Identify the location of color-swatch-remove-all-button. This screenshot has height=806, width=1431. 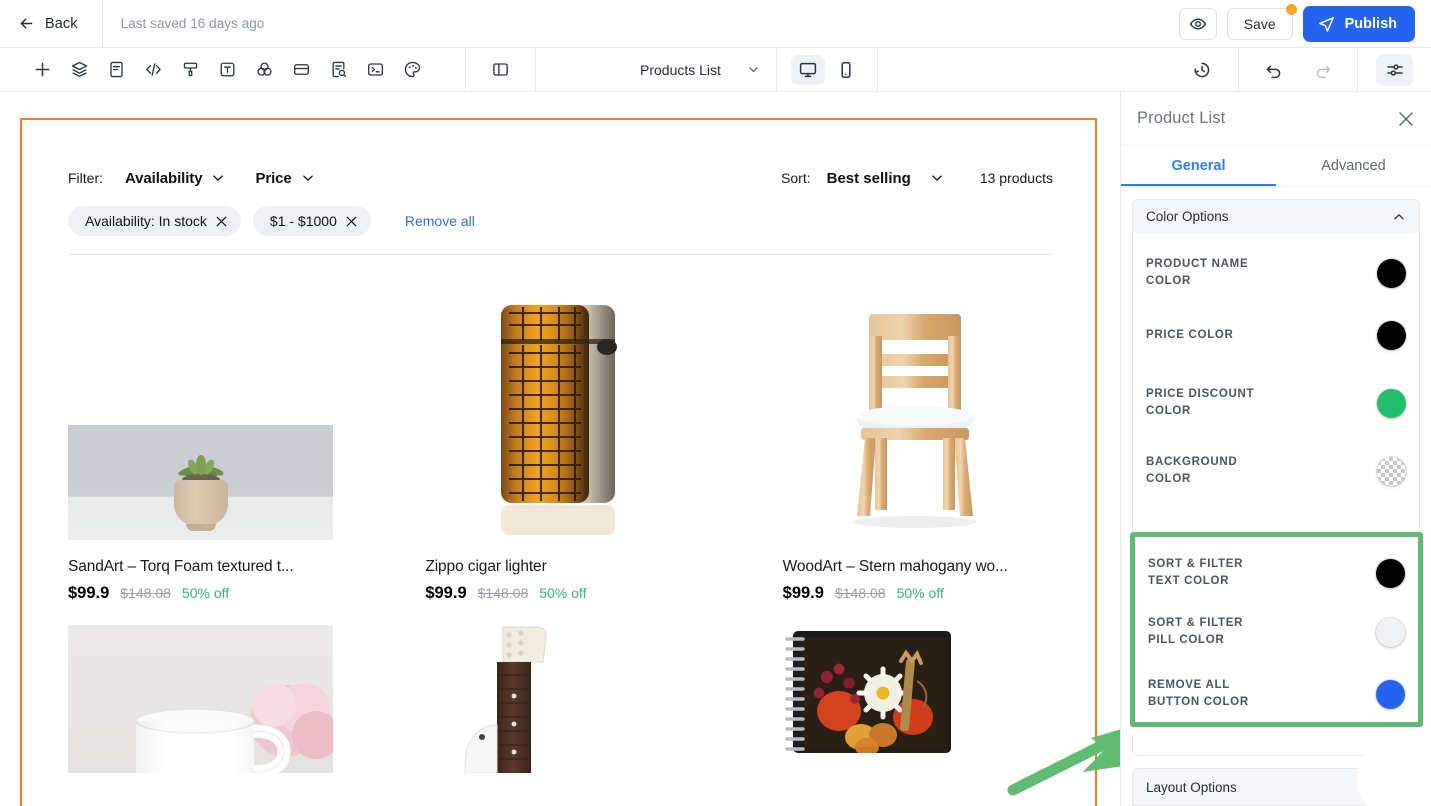
(1390, 694).